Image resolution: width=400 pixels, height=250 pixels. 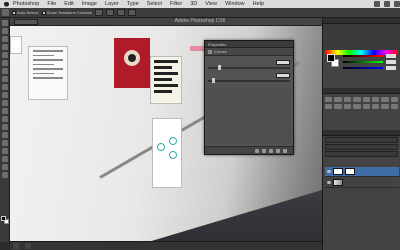 What do you see at coordinates (366, 99) in the screenshot?
I see `vibrance-icon` at bounding box center [366, 99].